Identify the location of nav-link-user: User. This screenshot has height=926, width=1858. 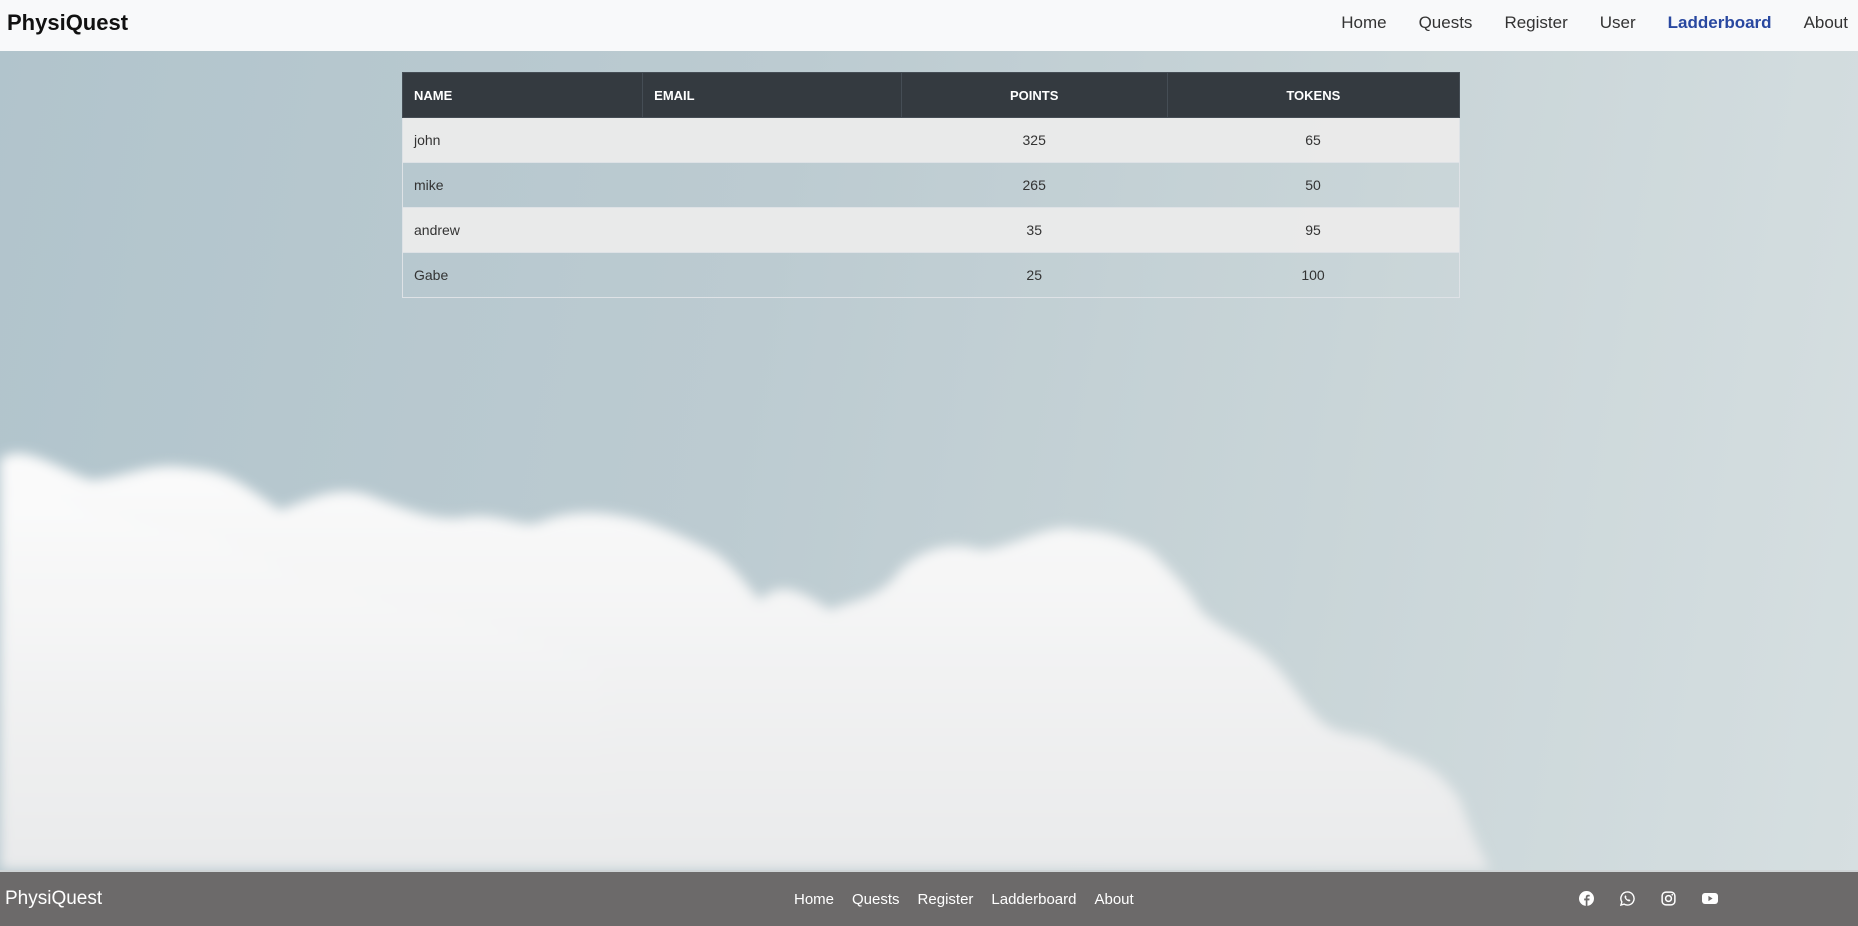
(1618, 23).